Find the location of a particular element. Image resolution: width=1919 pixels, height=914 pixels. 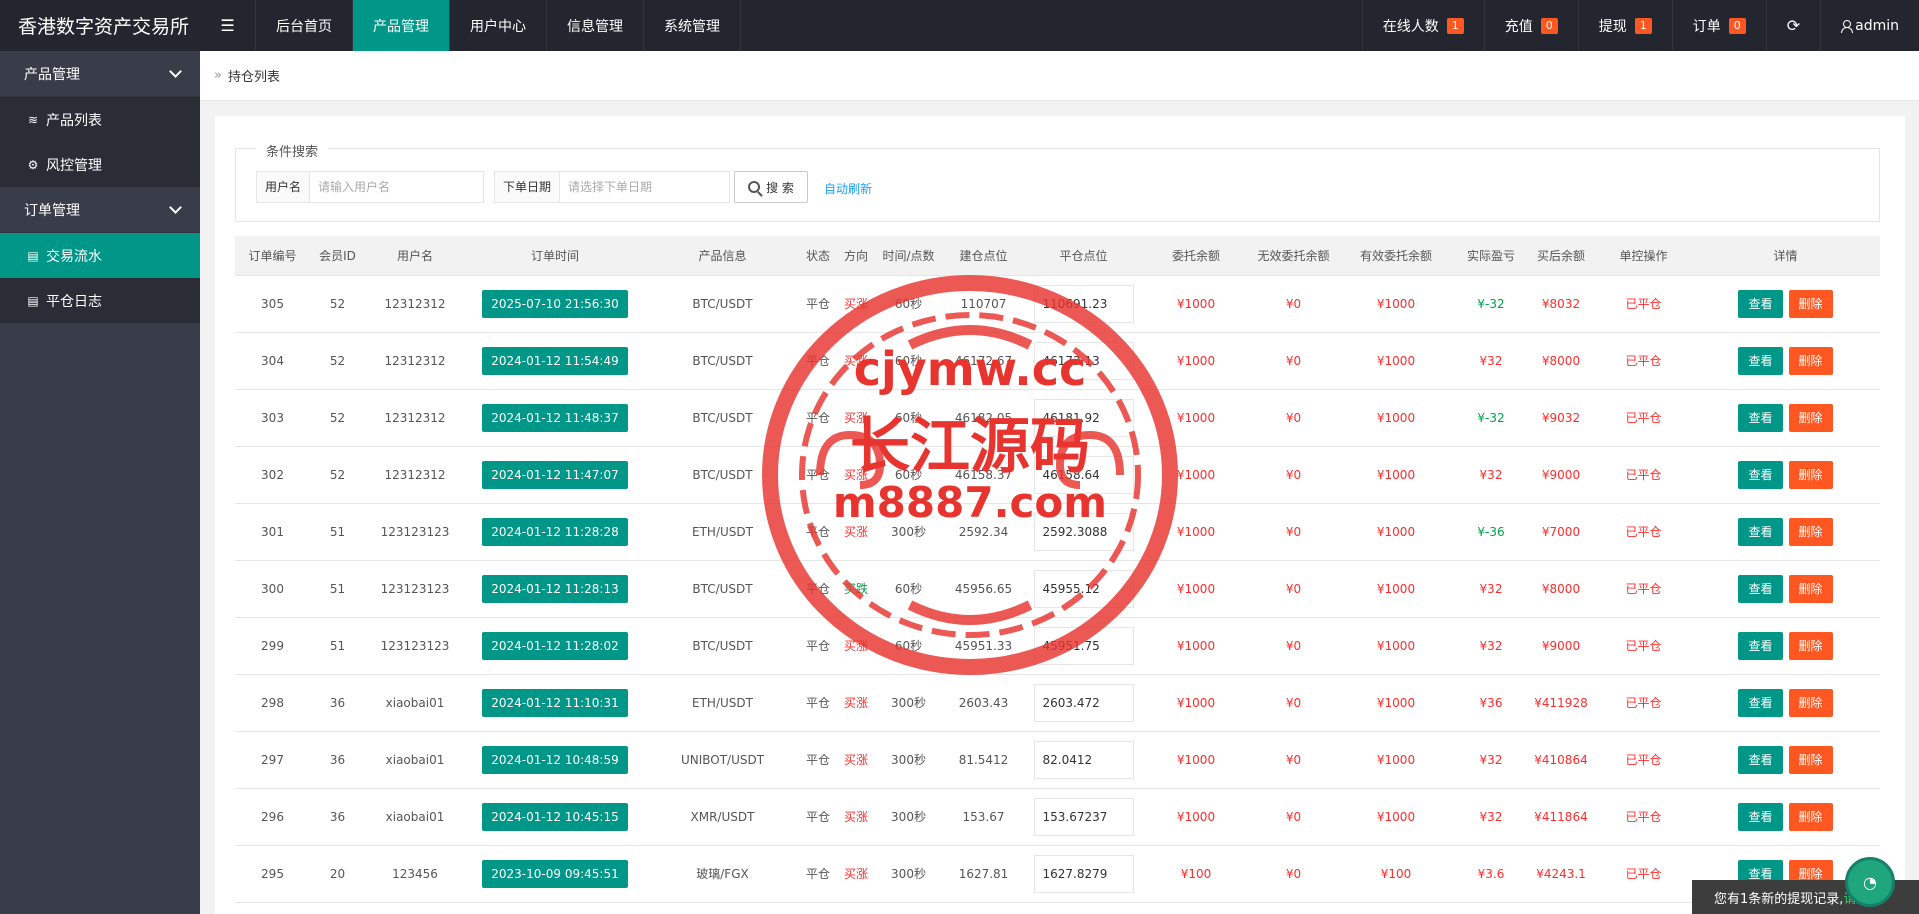

column-header: 单控操作 is located at coordinates (1643, 256).